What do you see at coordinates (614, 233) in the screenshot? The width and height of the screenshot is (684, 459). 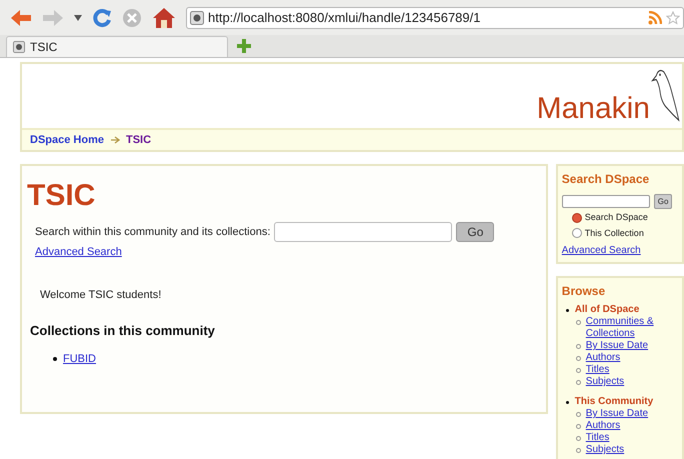 I see `radio-label: This Collection` at bounding box center [614, 233].